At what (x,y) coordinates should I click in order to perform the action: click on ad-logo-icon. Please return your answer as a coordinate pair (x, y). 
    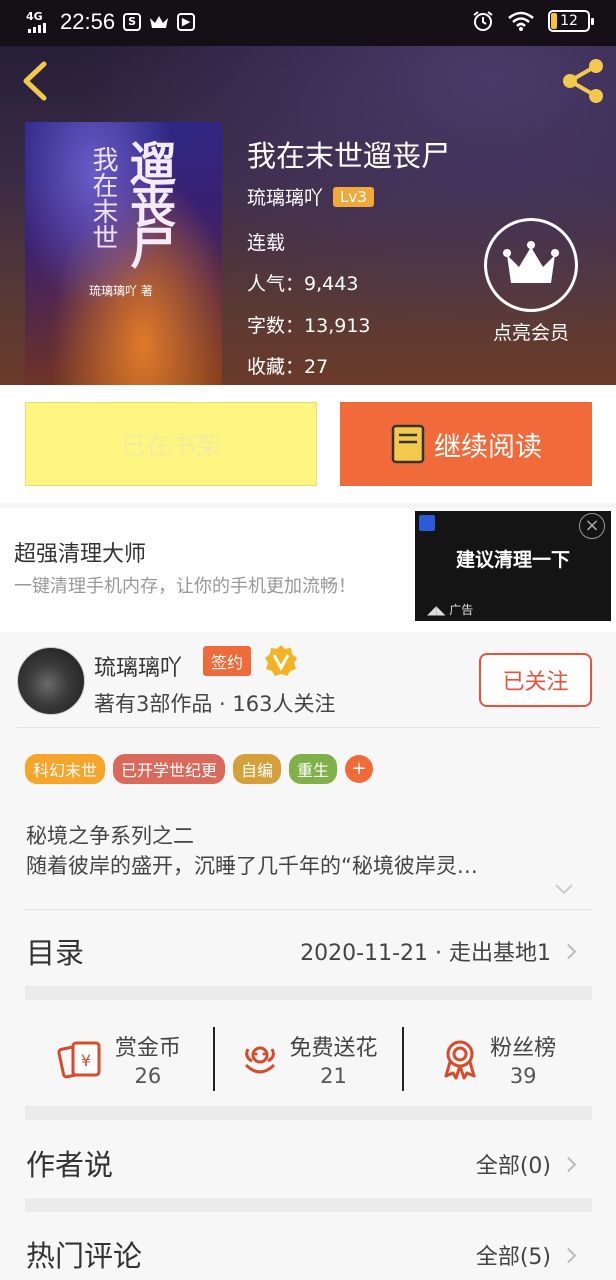
    Looking at the image, I should click on (427, 523).